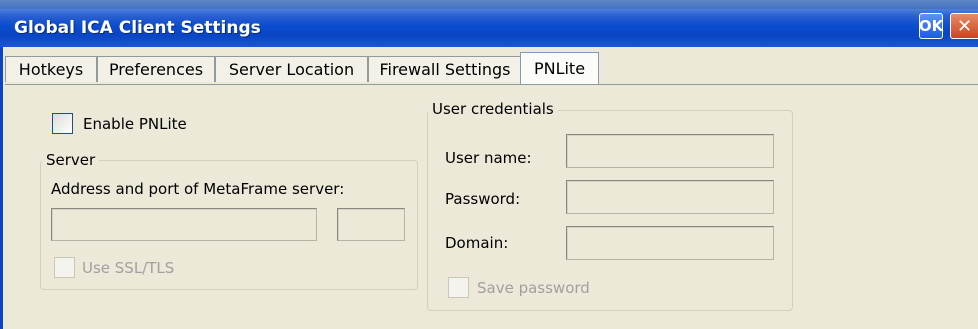  I want to click on server-address-input, so click(184, 224).